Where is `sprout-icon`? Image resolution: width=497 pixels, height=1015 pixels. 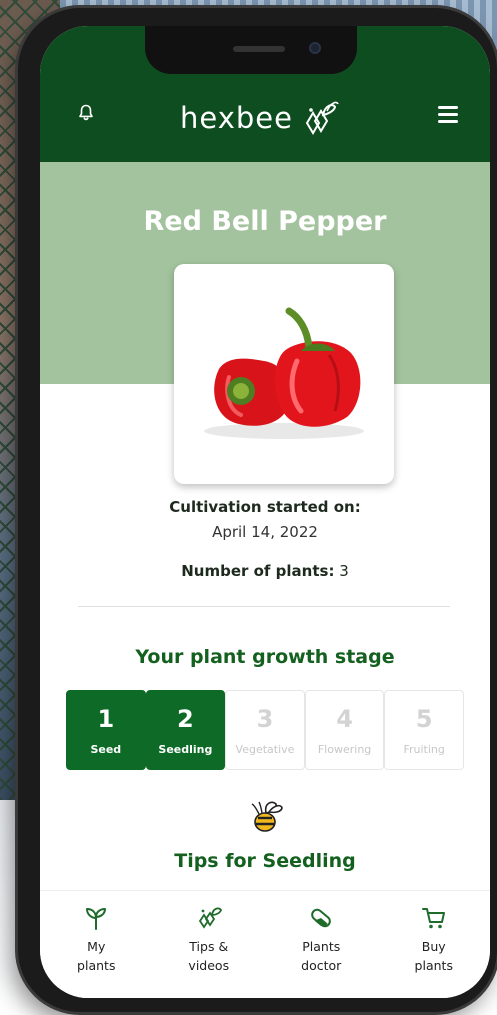
sprout-icon is located at coordinates (96, 919).